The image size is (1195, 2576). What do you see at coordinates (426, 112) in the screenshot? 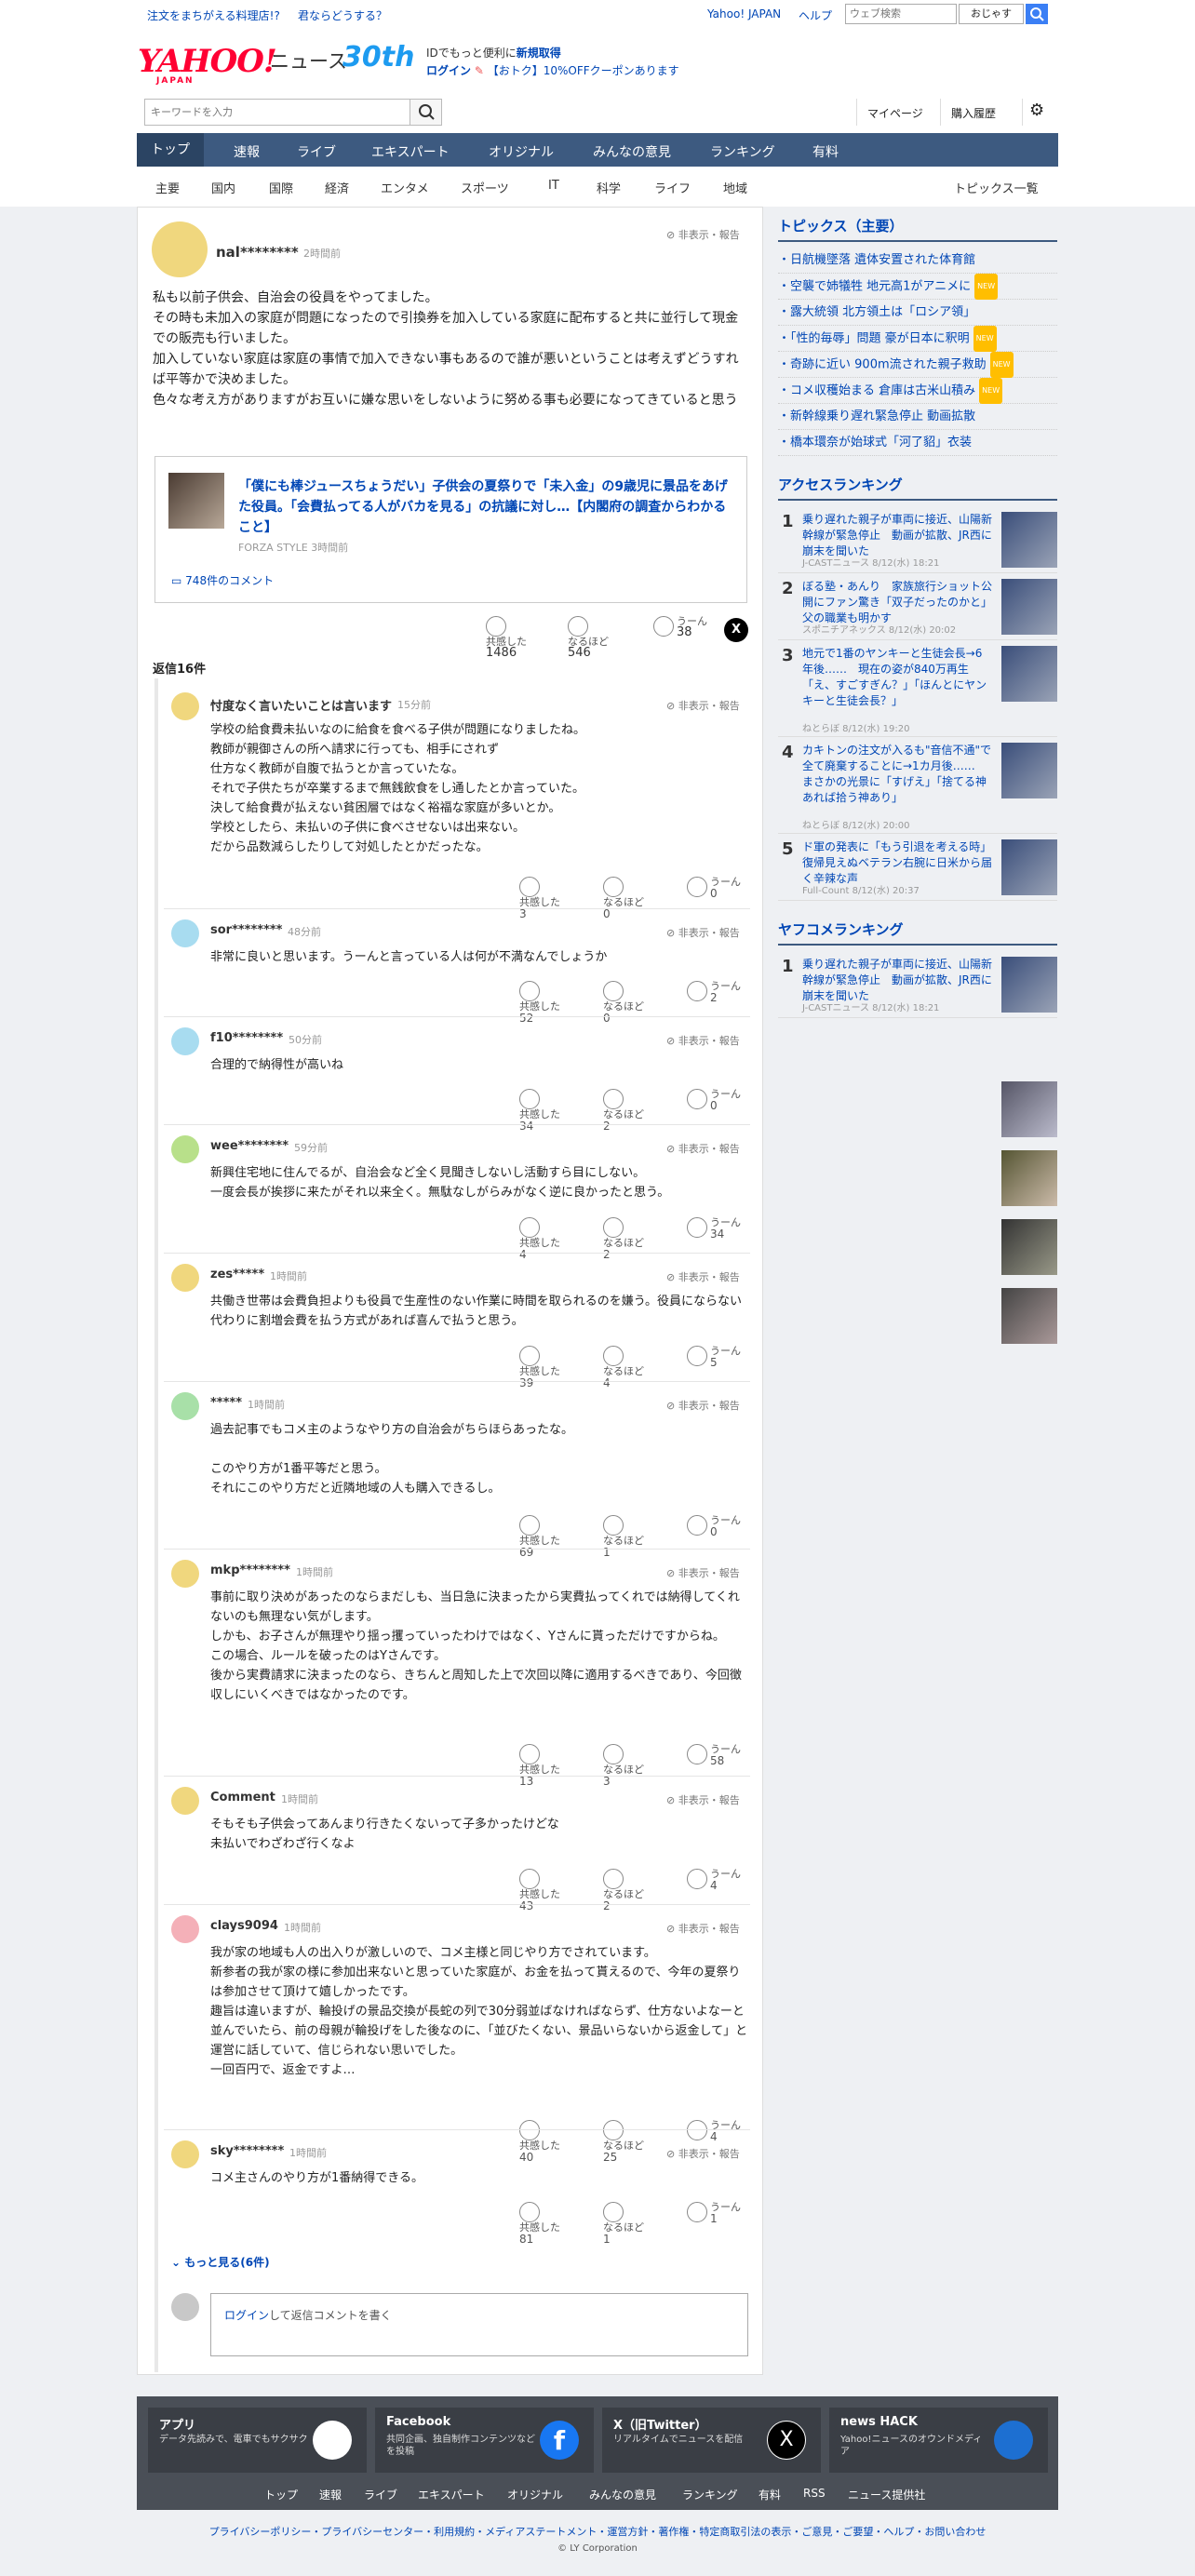
I see `keyword-search-button` at bounding box center [426, 112].